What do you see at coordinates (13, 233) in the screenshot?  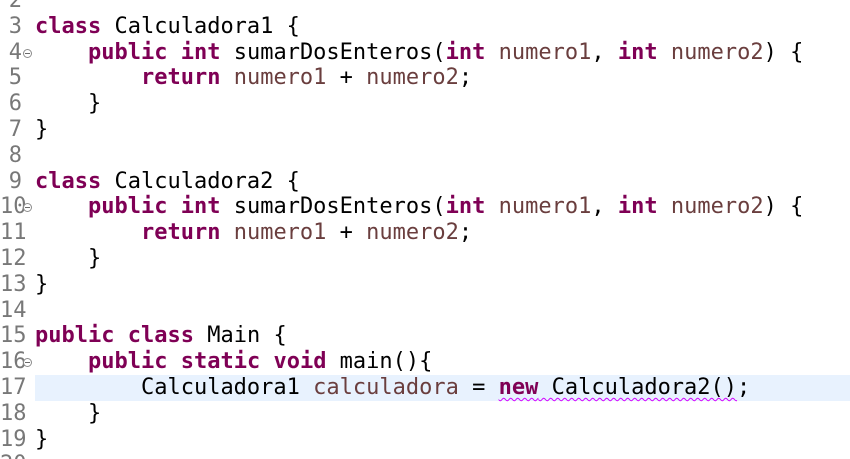 I see `line-number: 11` at bounding box center [13, 233].